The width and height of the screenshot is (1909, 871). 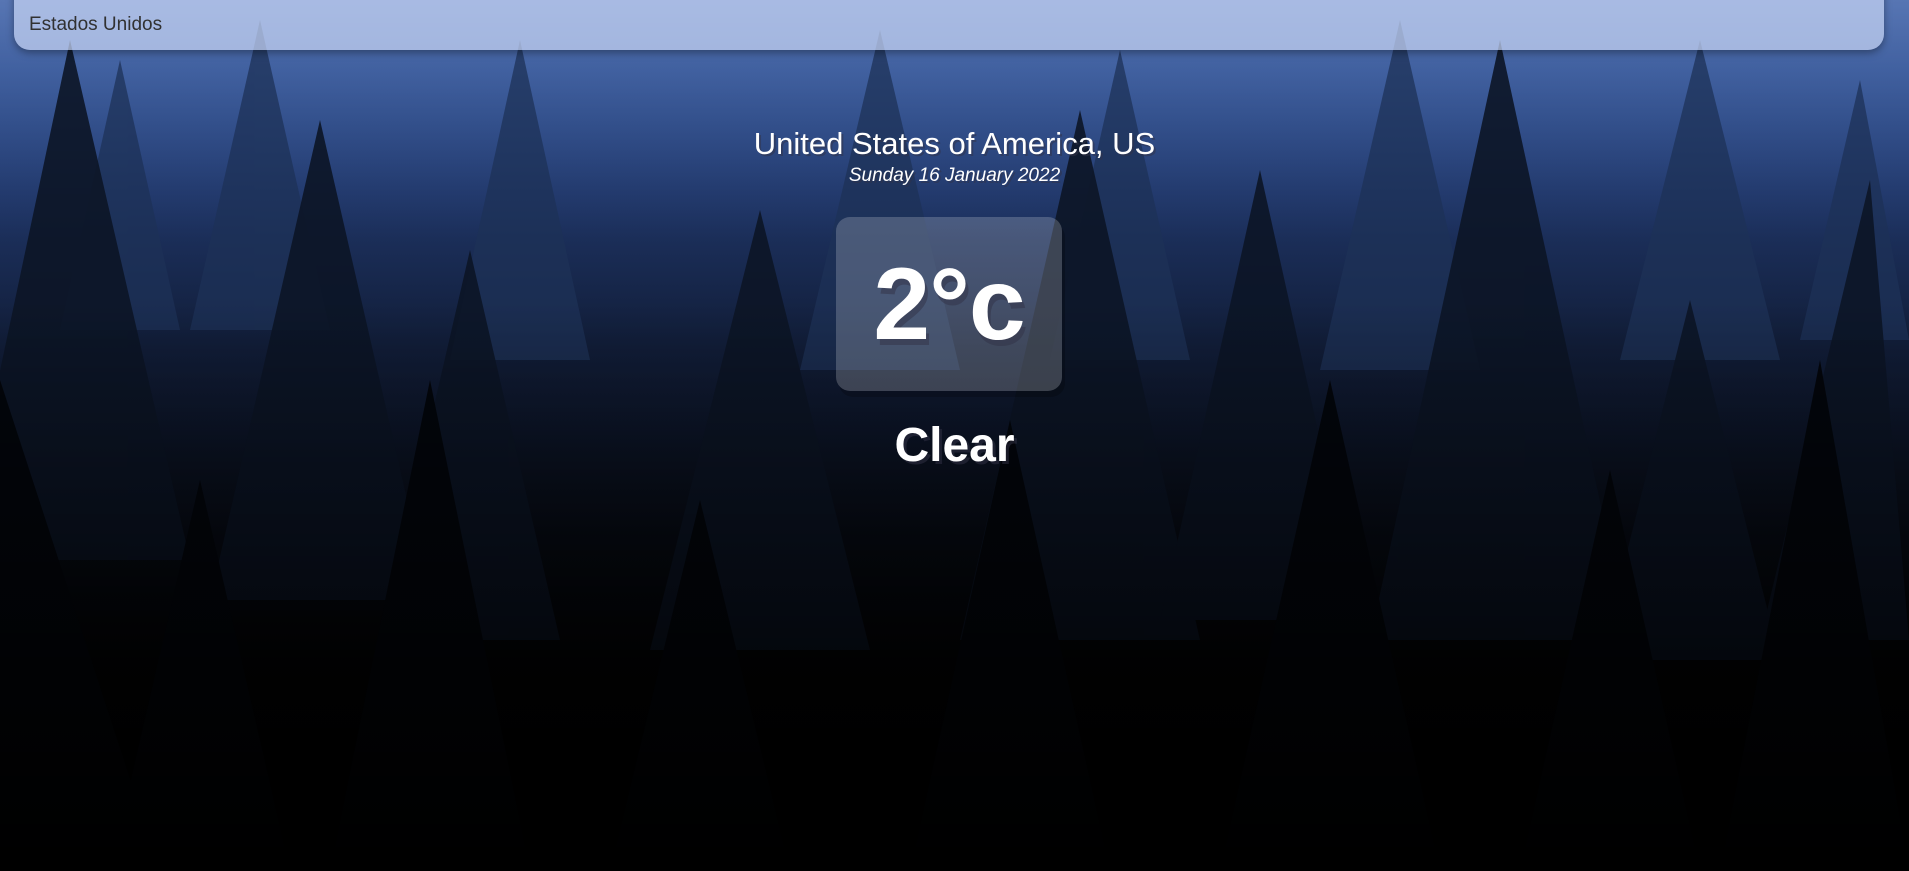 I want to click on weather-condition: Clear, so click(x=954, y=445).